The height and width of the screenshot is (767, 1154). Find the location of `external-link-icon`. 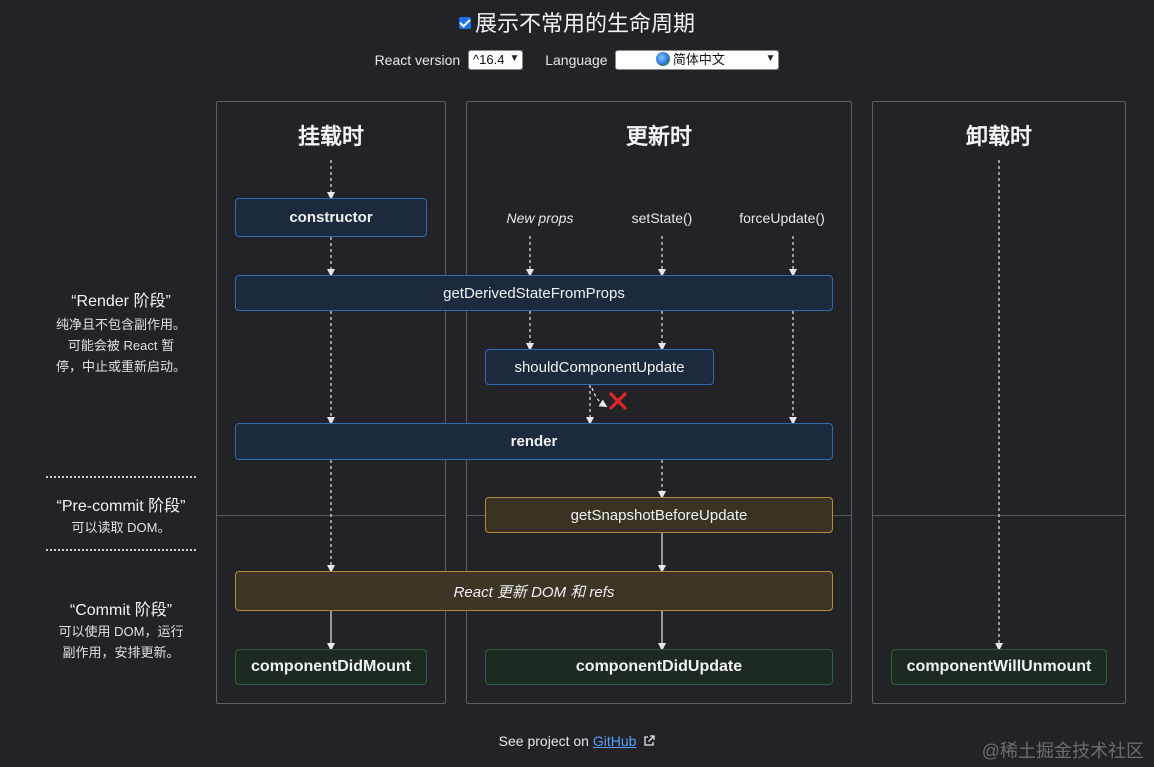

external-link-icon is located at coordinates (649, 740).